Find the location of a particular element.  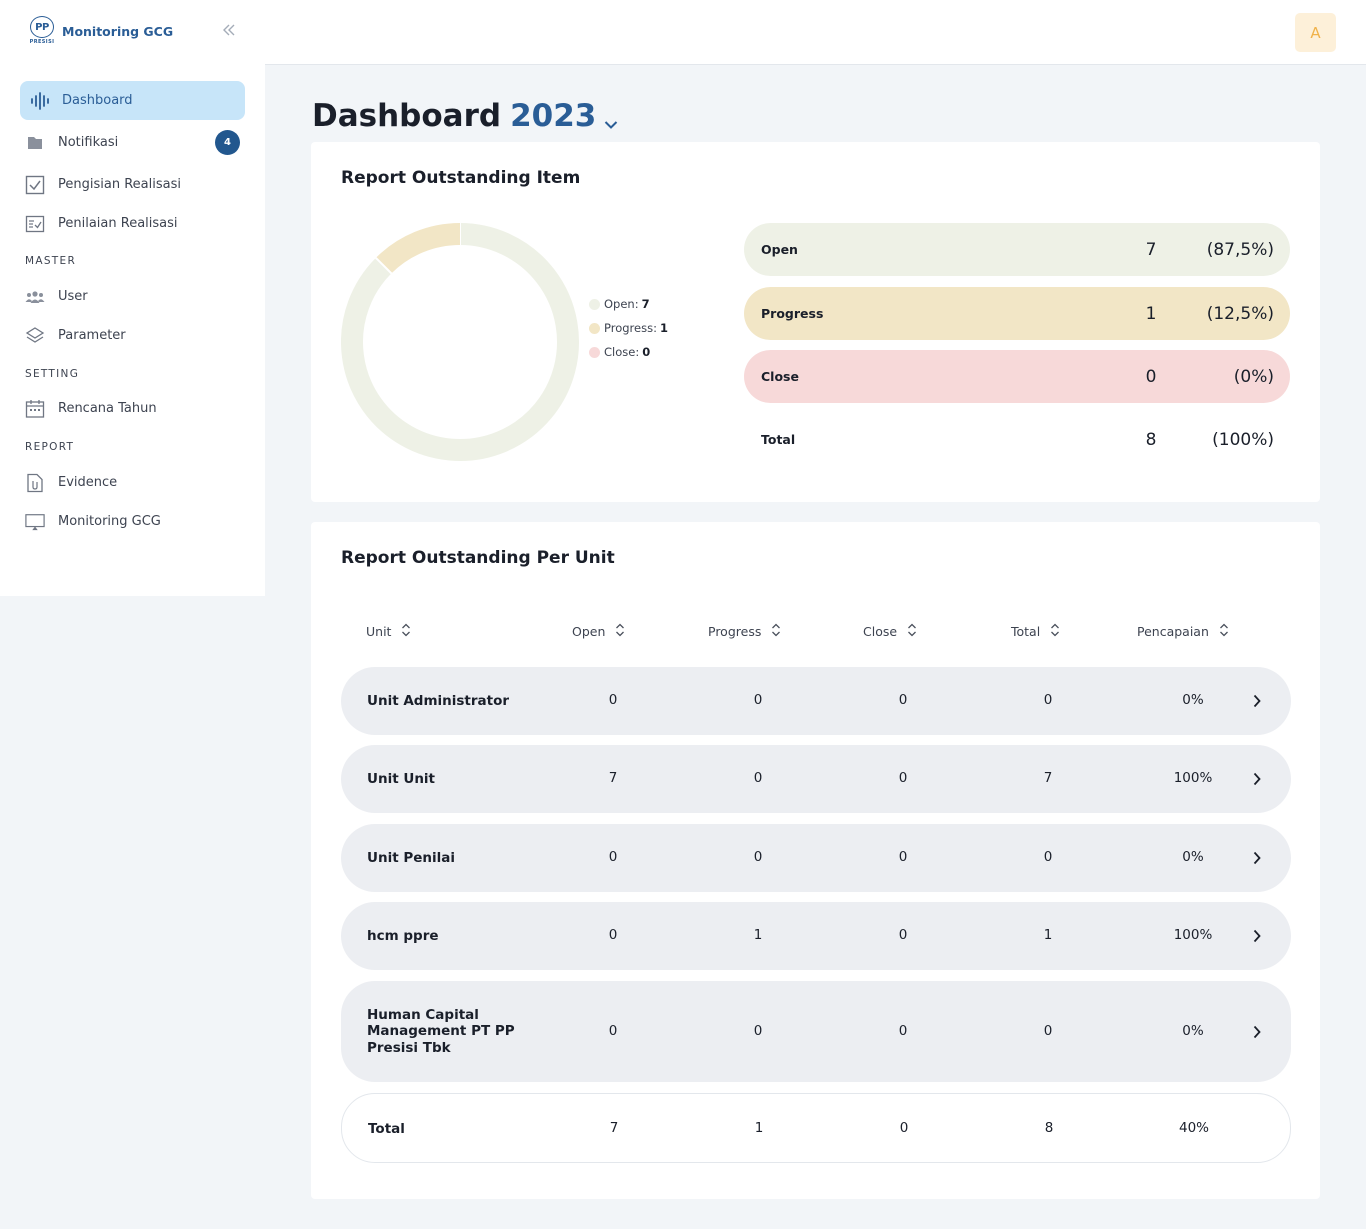

summary-label: Close is located at coordinates (780, 376).